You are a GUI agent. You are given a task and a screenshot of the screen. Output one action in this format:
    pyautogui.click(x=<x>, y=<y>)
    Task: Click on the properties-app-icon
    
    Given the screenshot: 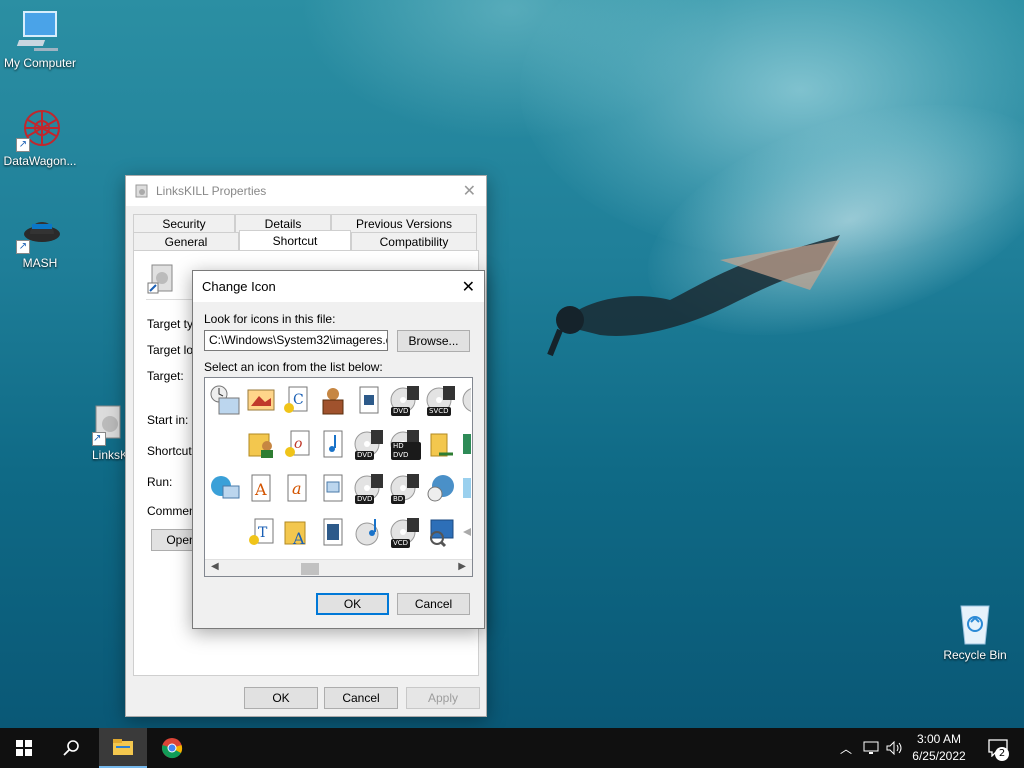 What is the action you would take?
    pyautogui.click(x=141, y=191)
    